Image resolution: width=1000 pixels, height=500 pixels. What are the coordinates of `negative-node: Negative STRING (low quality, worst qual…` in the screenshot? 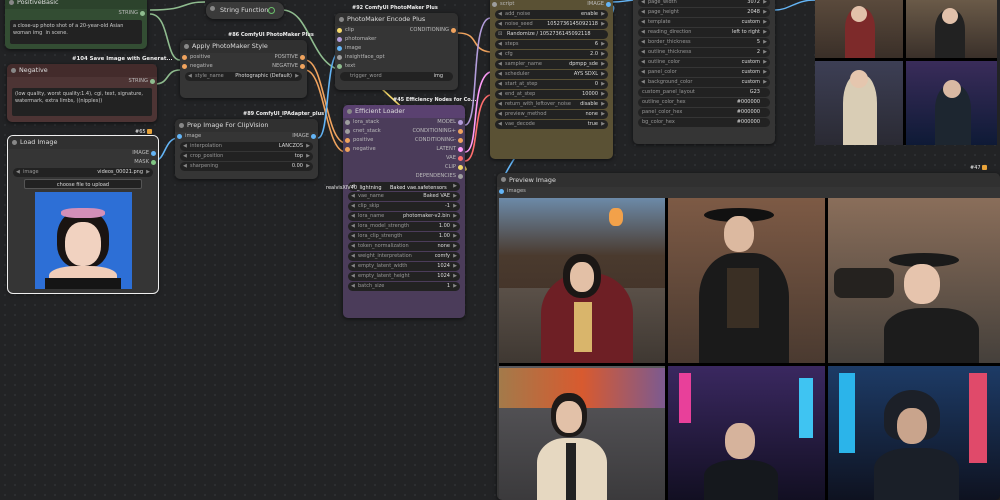 It's located at (82, 93).